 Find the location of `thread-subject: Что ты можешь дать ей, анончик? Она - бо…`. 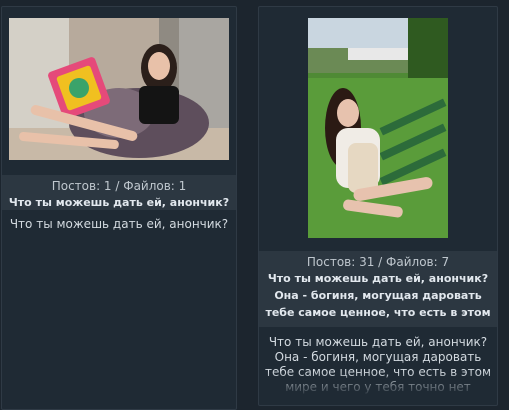

thread-subject: Что ты можешь дать ей, анончик? Она - бо… is located at coordinates (378, 295).